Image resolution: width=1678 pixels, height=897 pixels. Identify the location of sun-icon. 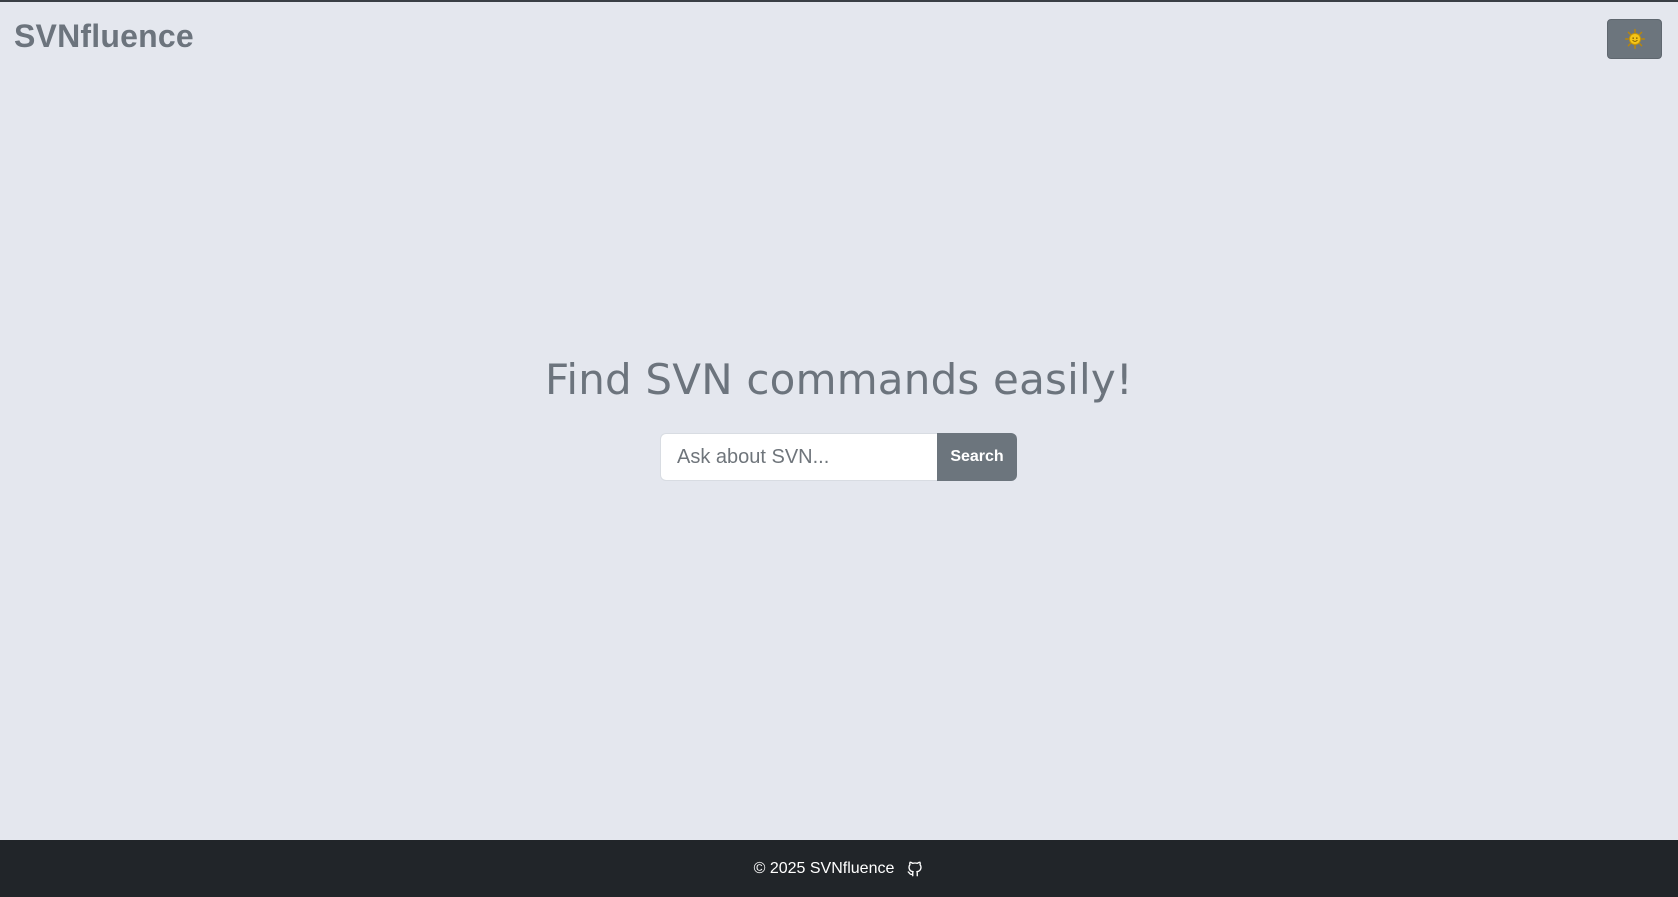
(1634, 39).